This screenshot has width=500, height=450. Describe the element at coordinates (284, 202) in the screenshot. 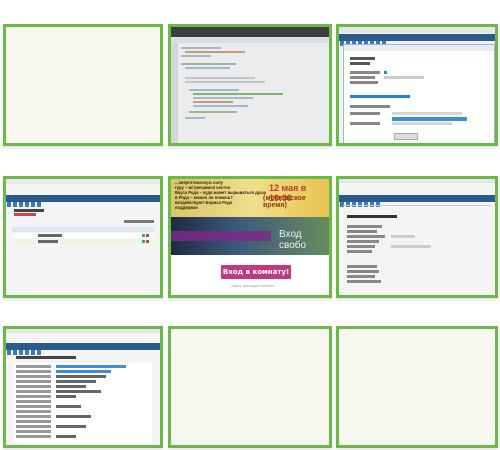

I see `event-date-sub: (московское время)` at that location.